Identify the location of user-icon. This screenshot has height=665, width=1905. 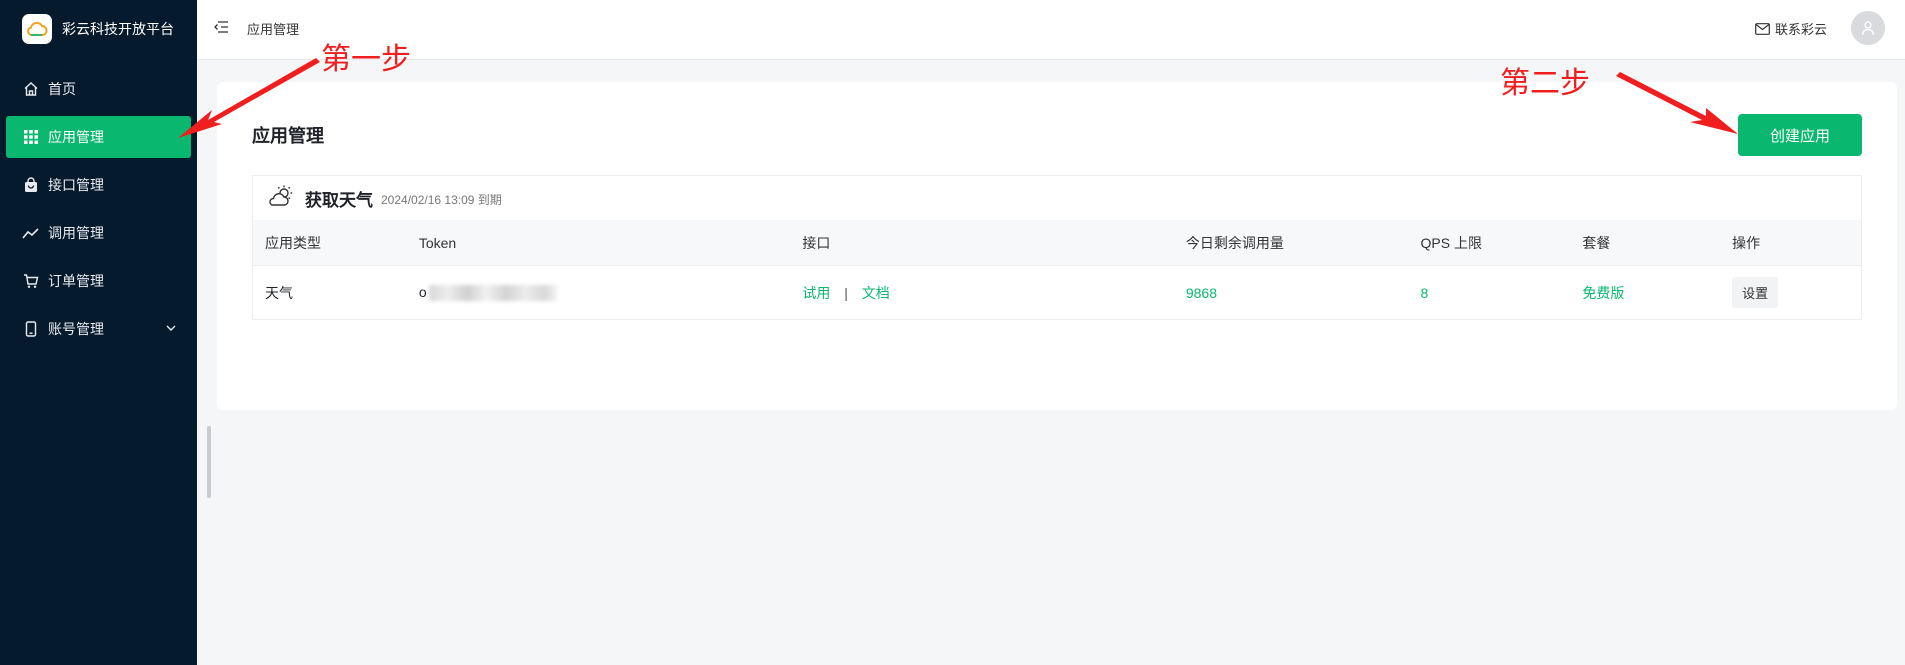
(1868, 28).